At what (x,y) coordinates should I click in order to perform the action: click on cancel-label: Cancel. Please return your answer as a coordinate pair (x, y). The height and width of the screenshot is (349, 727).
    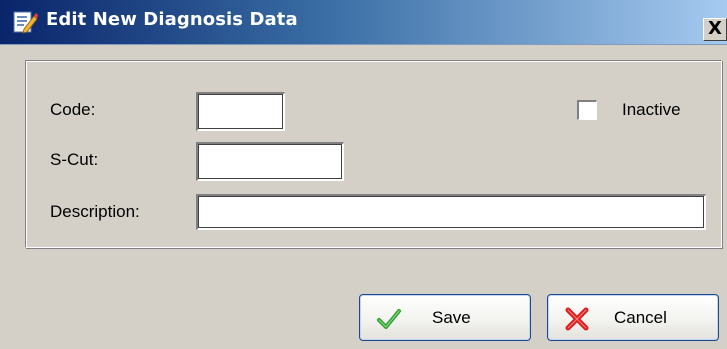
    Looking at the image, I should click on (640, 317).